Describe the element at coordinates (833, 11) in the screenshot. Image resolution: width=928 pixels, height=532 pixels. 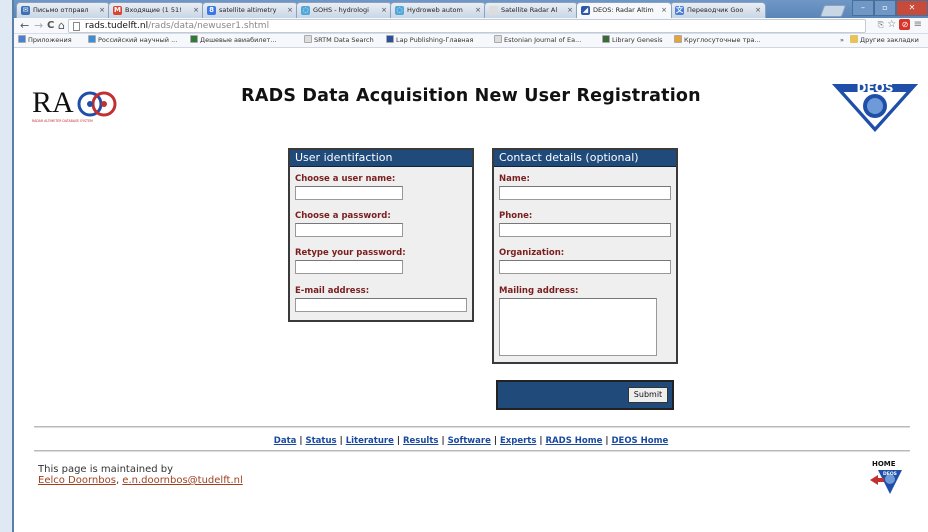
I see `new-tab-button` at that location.